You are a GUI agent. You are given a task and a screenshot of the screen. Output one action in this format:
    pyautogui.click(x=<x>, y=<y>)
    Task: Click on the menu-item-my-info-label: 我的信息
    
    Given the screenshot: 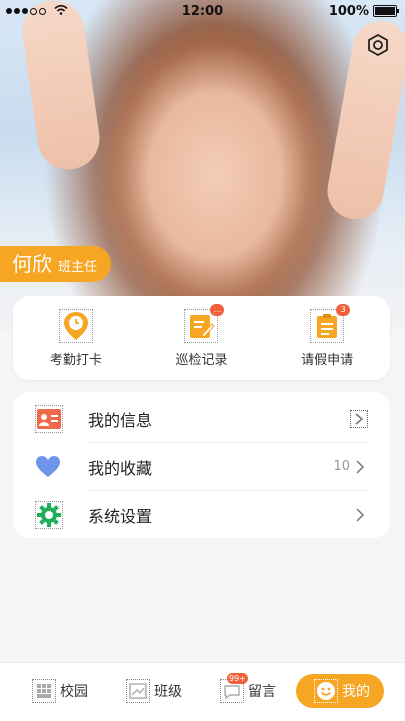 What is the action you would take?
    pyautogui.click(x=120, y=420)
    